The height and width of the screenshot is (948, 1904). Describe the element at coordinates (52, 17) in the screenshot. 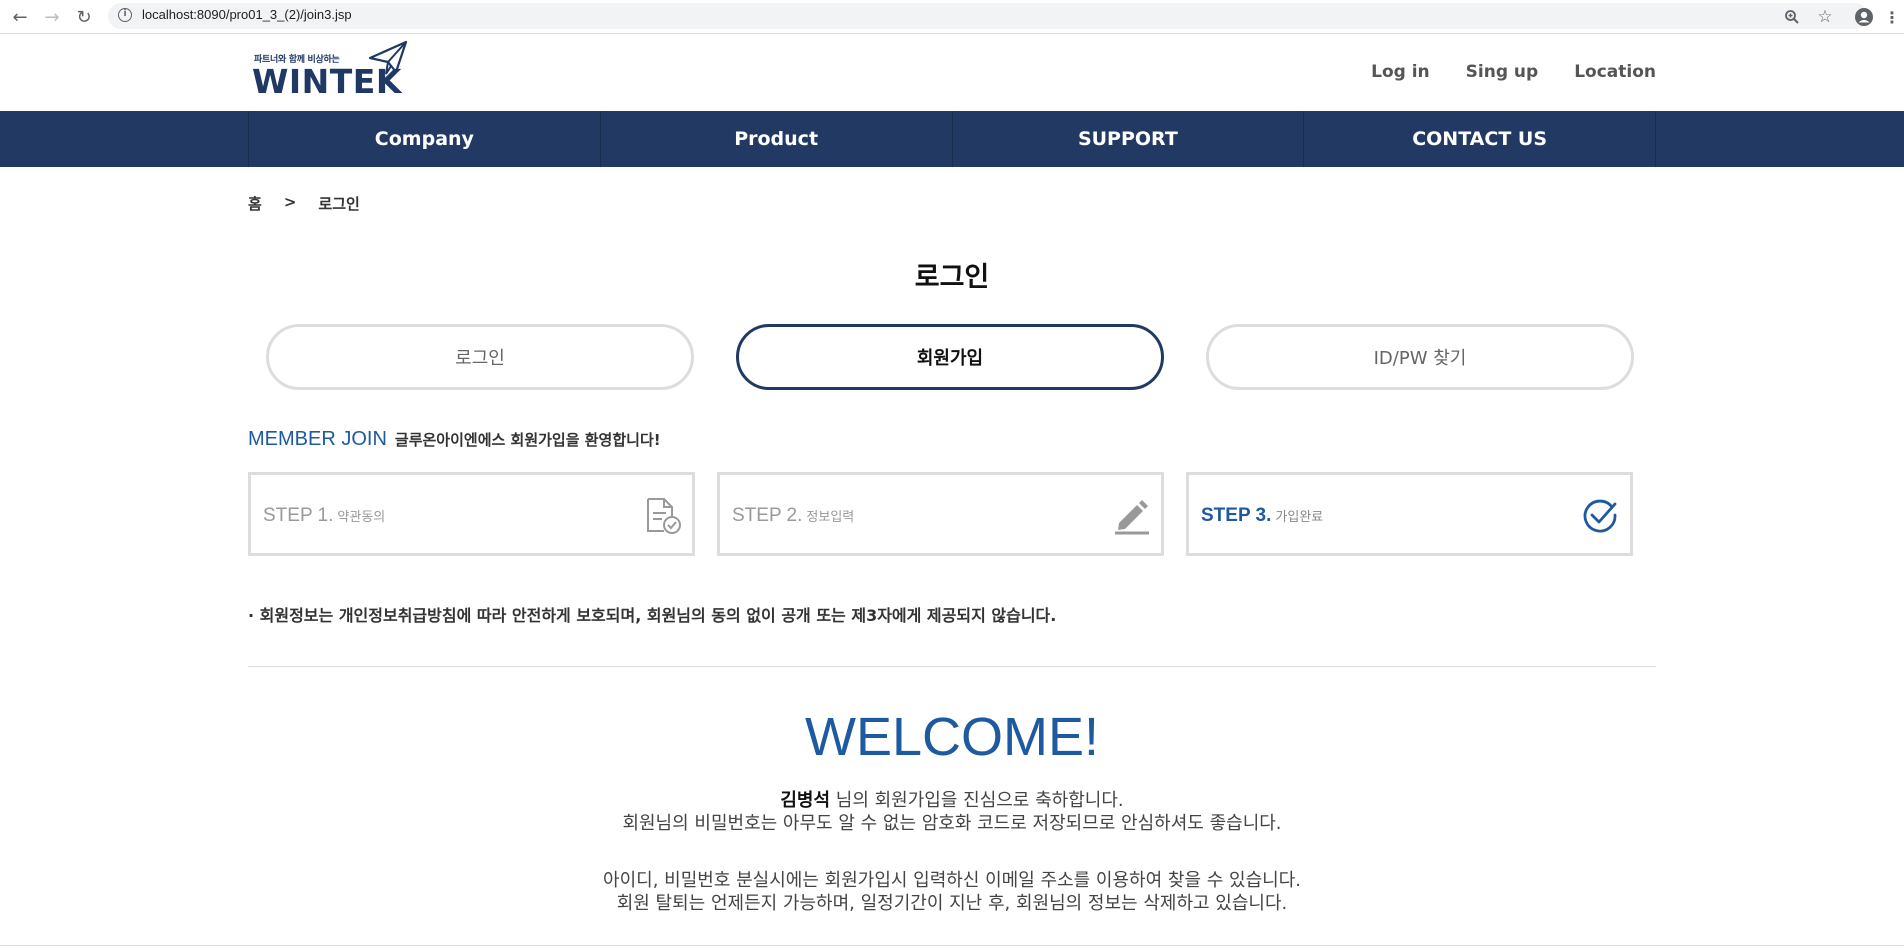

I see `forward-arrow-icon: →` at that location.